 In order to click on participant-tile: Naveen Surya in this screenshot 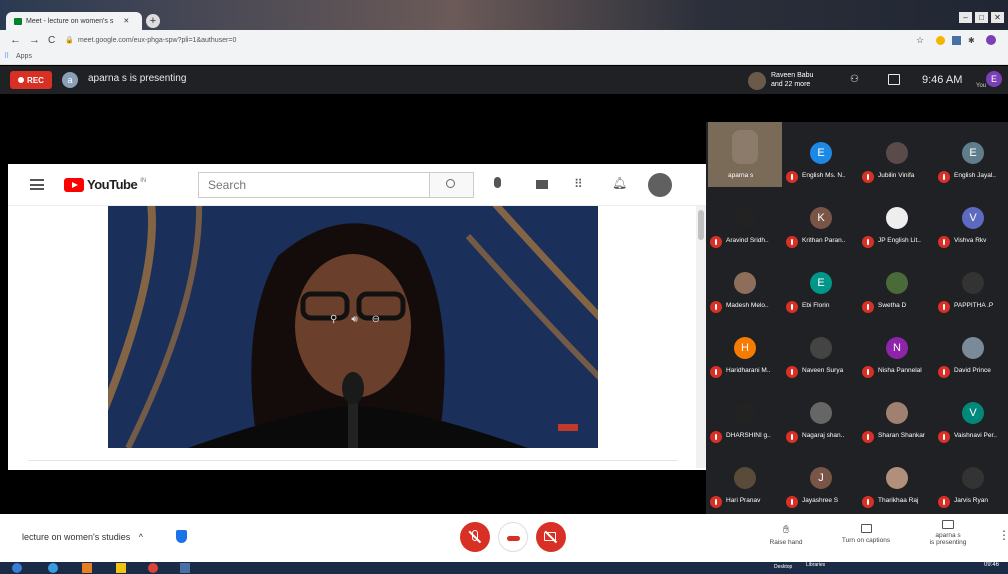, I will do `click(820, 349)`.